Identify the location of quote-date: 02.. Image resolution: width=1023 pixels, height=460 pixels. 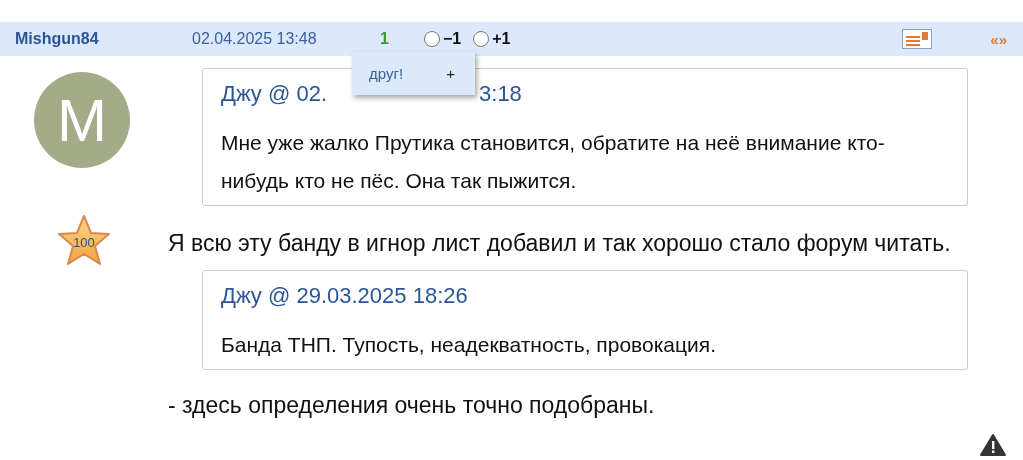
(312, 93).